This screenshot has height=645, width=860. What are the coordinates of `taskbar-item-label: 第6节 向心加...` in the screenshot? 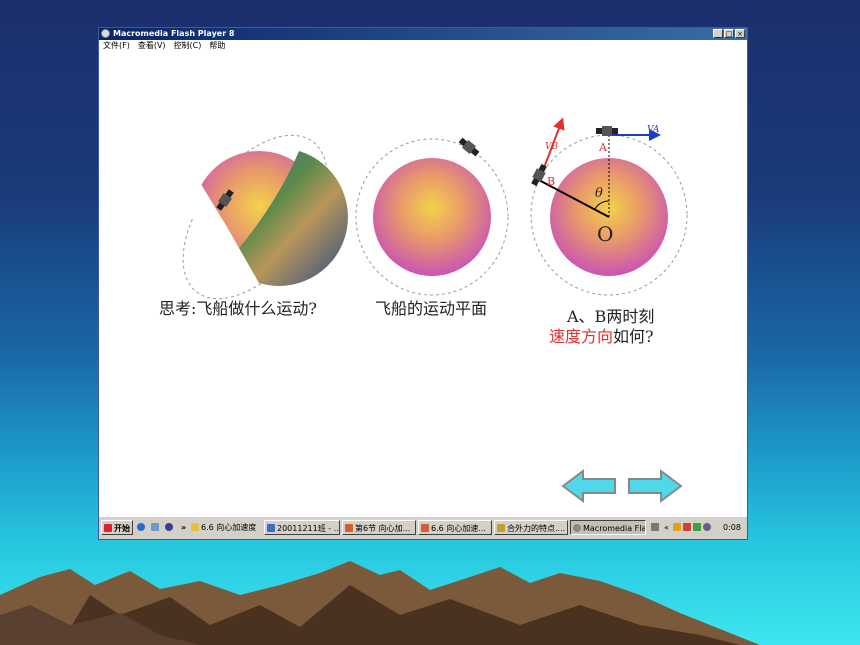 It's located at (383, 528).